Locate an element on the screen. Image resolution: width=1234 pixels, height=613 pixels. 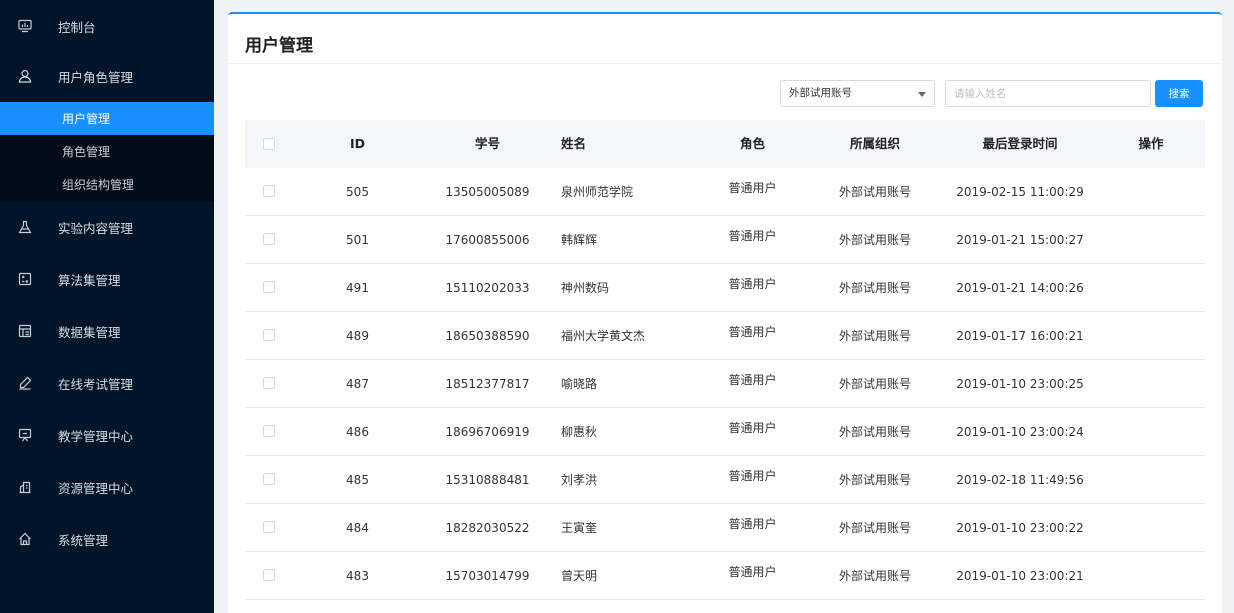
submenu-item-label: 角色管理 is located at coordinates (86, 152).